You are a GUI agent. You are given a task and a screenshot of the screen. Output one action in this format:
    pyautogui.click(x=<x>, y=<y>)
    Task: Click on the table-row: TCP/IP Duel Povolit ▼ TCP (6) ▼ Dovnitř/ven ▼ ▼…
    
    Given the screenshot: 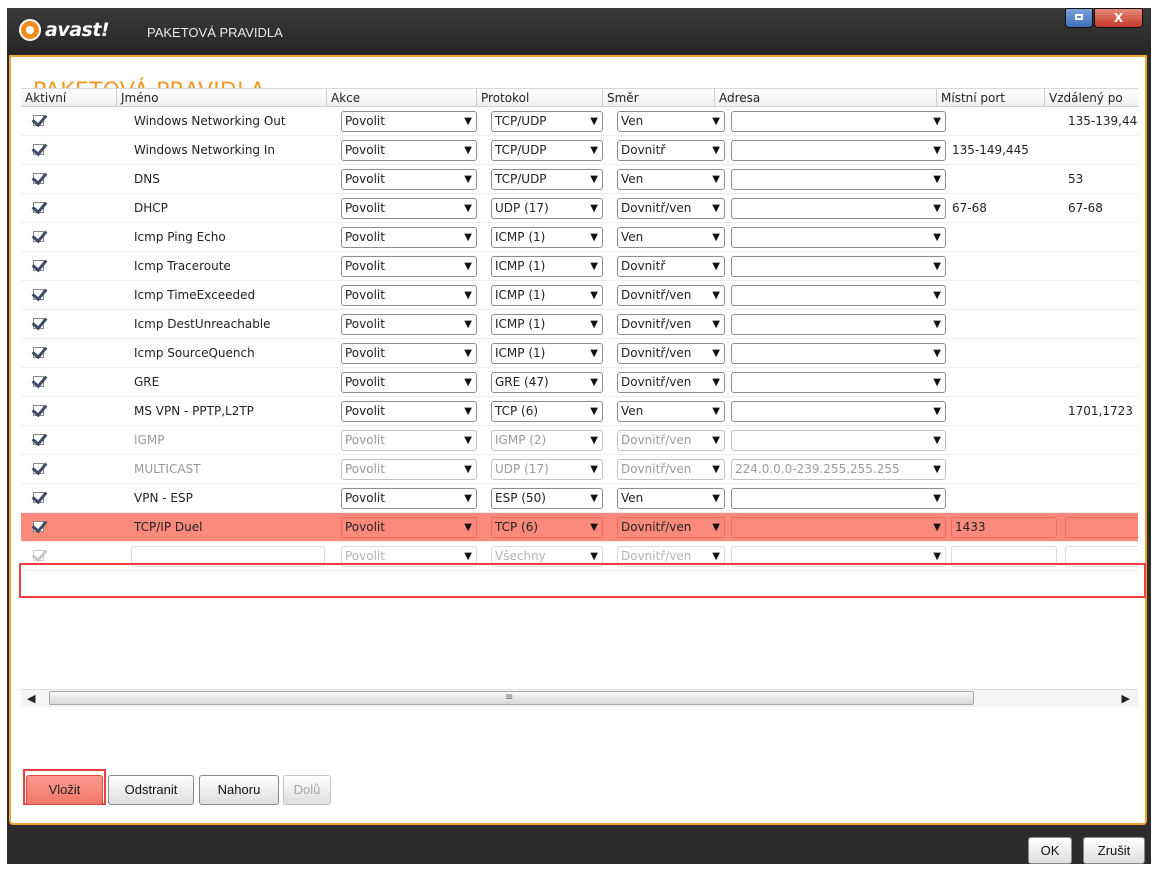 What is the action you would take?
    pyautogui.click(x=579, y=527)
    